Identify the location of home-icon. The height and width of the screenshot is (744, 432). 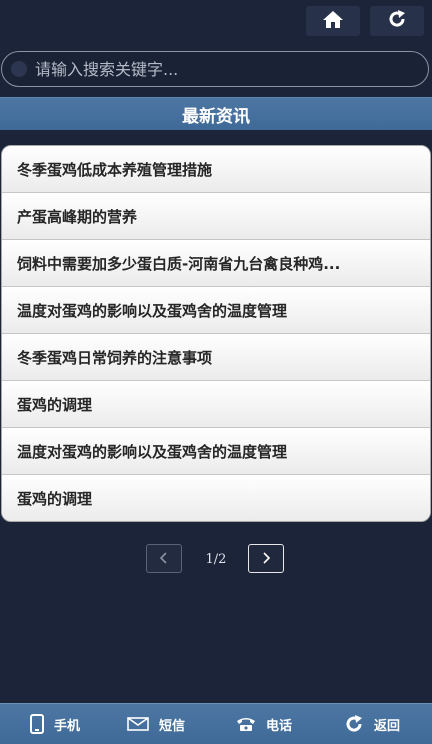
(333, 21).